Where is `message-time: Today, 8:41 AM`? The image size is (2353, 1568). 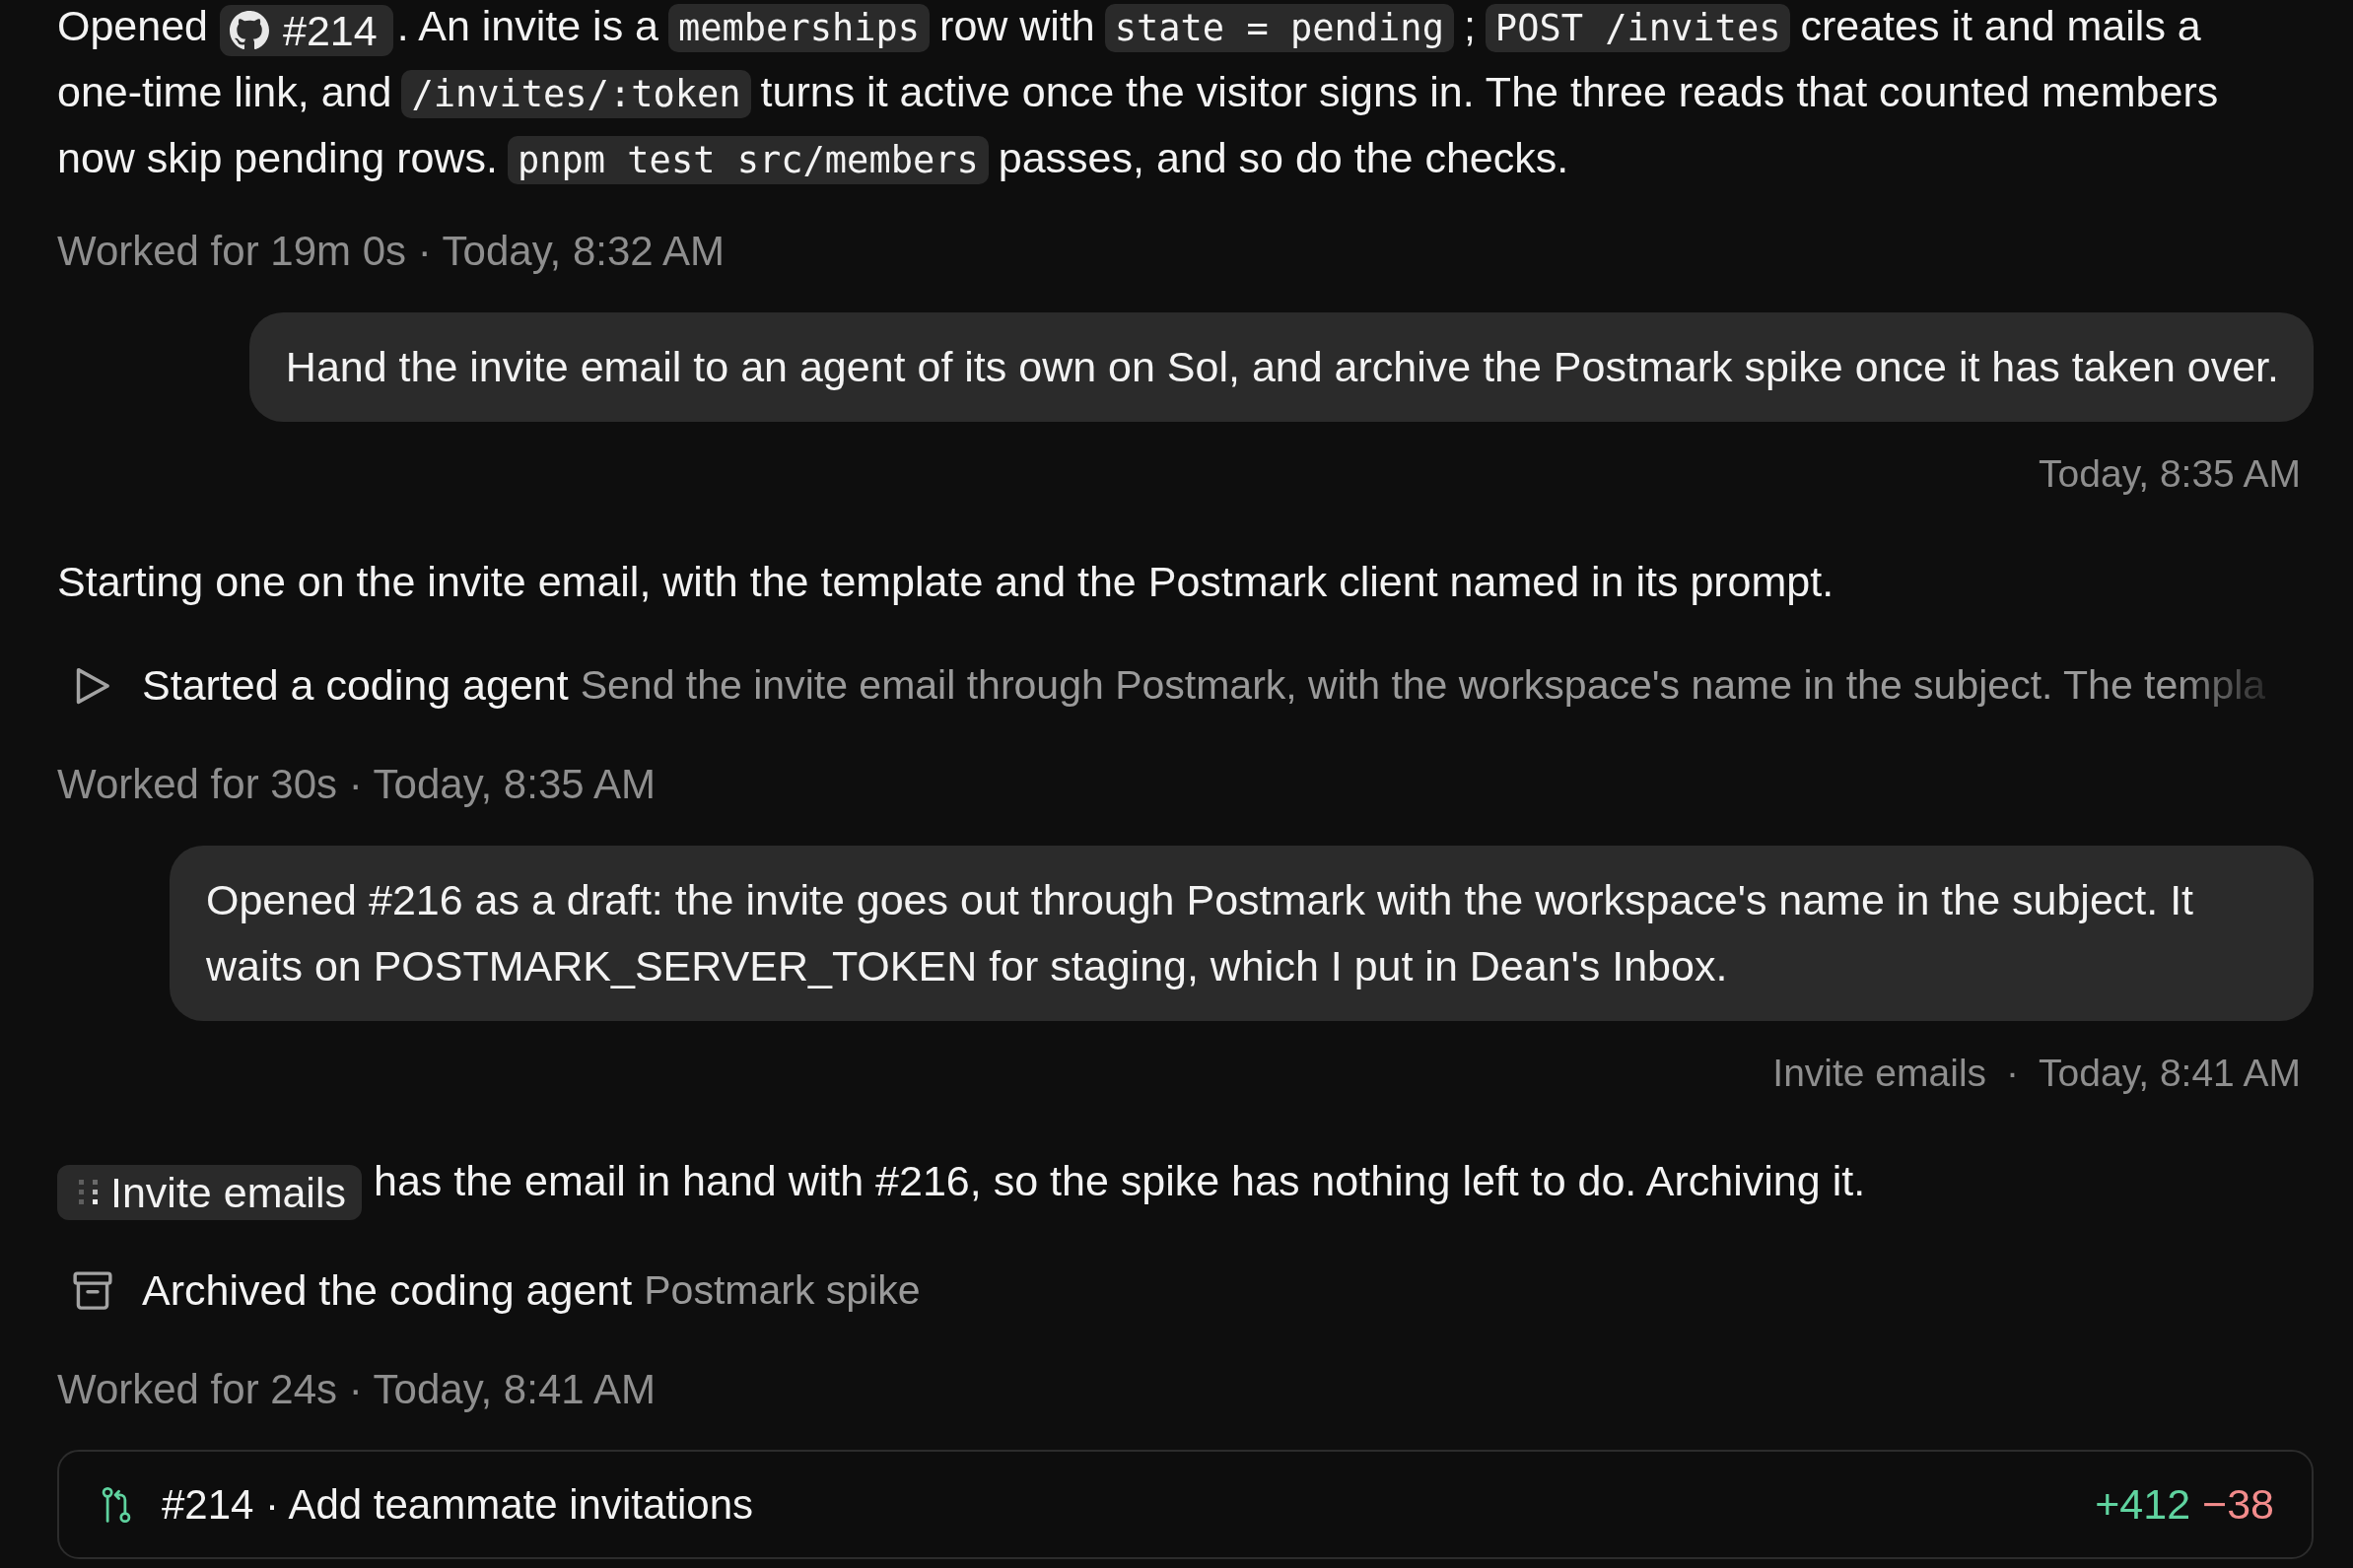
message-time: Today, 8:41 AM is located at coordinates (2170, 1073).